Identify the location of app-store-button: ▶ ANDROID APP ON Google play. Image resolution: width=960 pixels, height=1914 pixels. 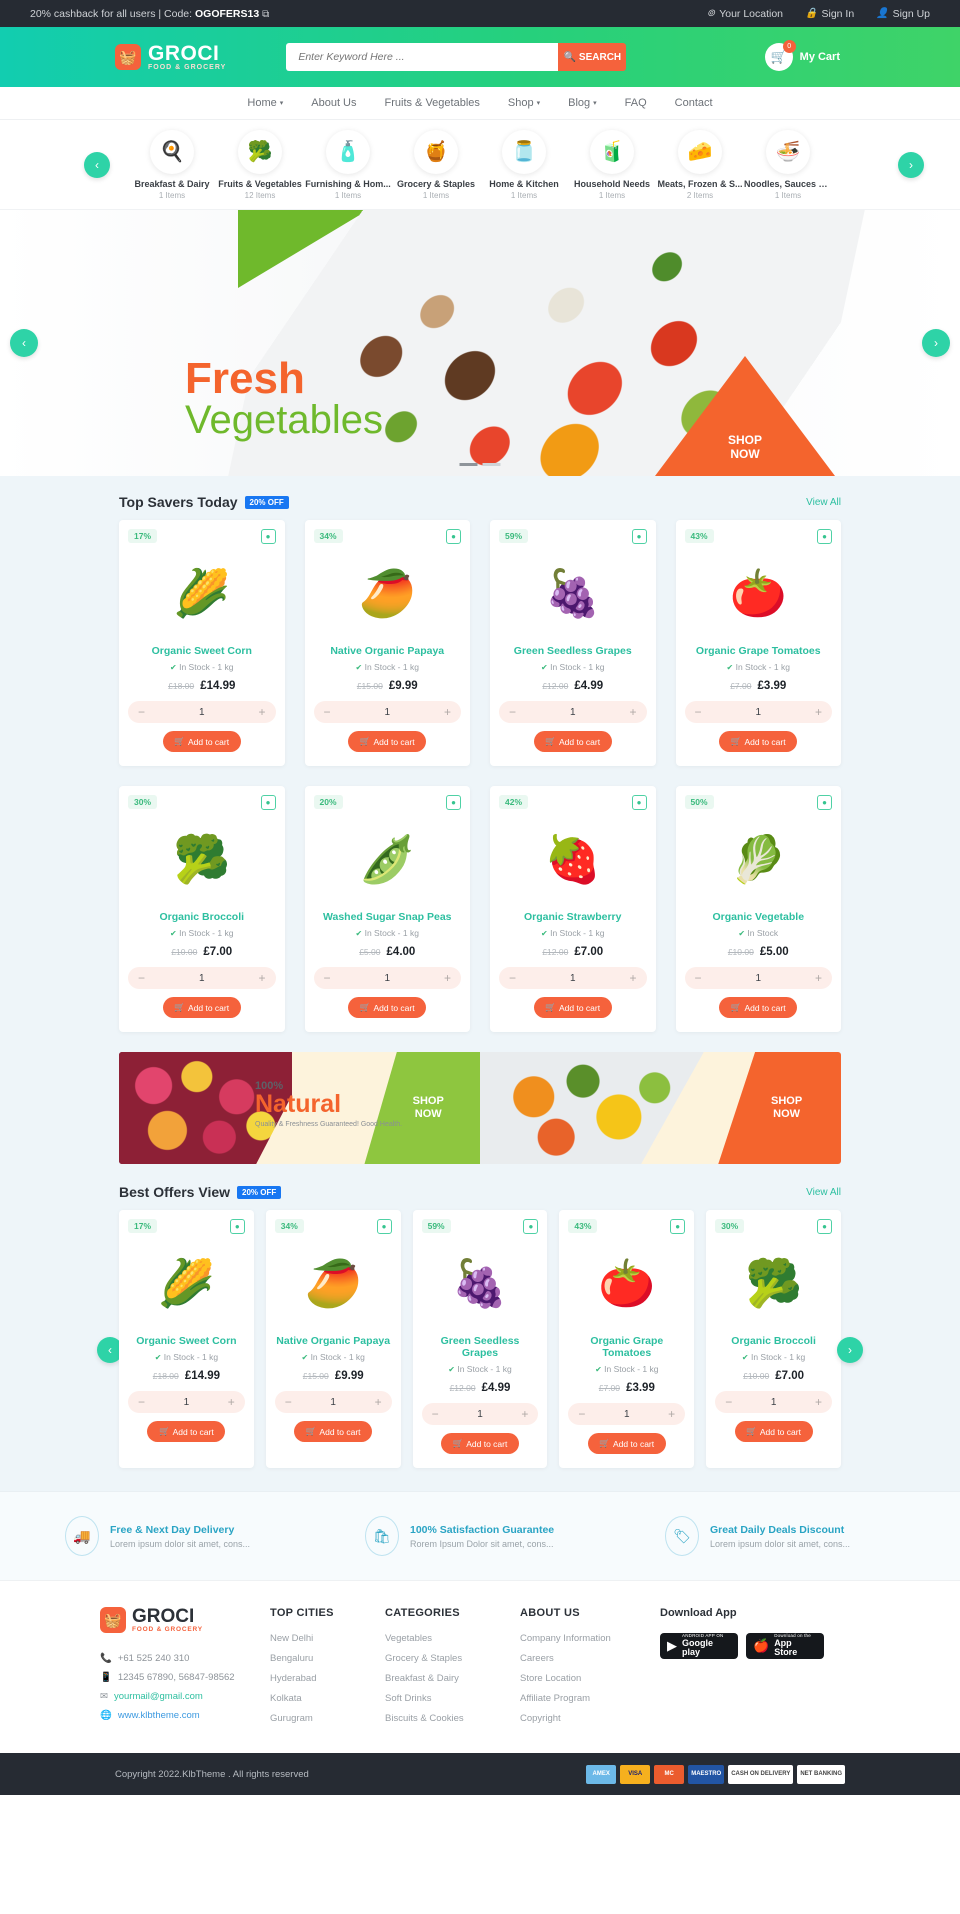
(699, 1646).